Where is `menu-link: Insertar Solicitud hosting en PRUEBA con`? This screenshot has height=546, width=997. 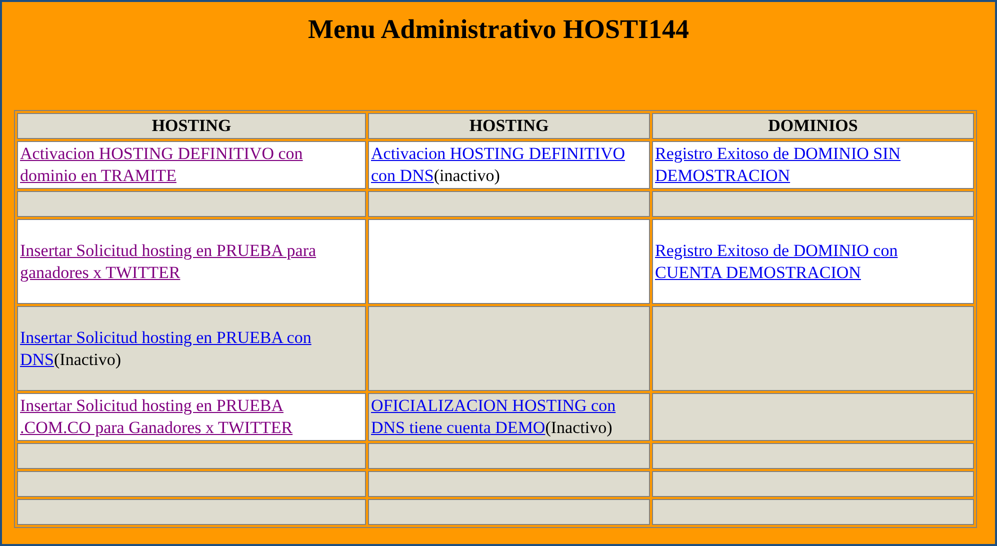 menu-link: Insertar Solicitud hosting en PRUEBA con is located at coordinates (166, 337).